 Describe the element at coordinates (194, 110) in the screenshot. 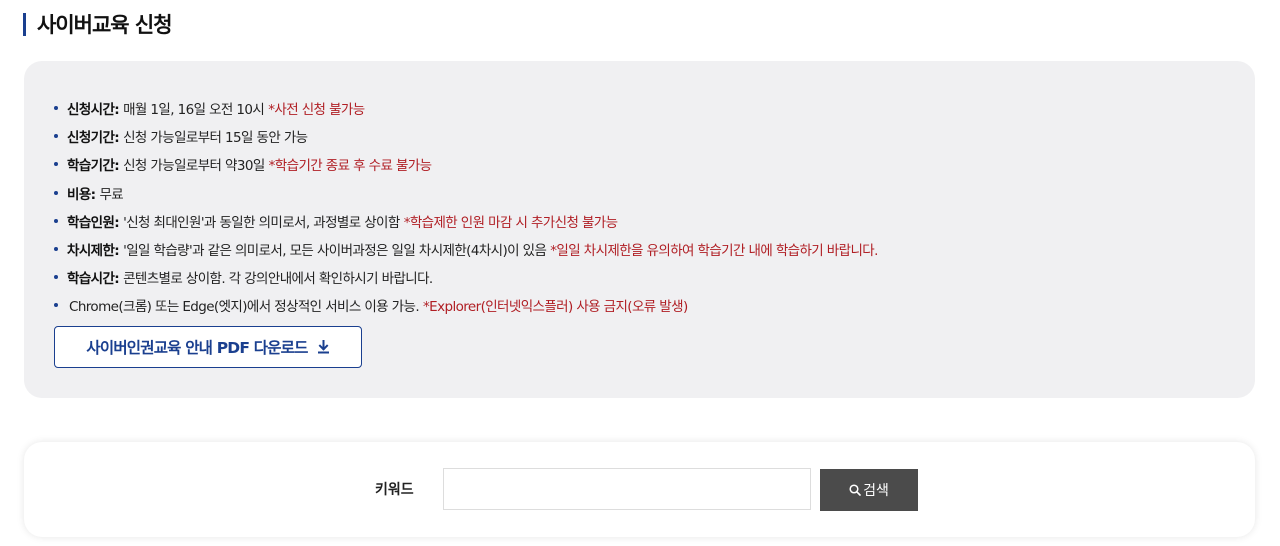

I see `item-desc: 매월 1일, 16일 오전 10시` at that location.